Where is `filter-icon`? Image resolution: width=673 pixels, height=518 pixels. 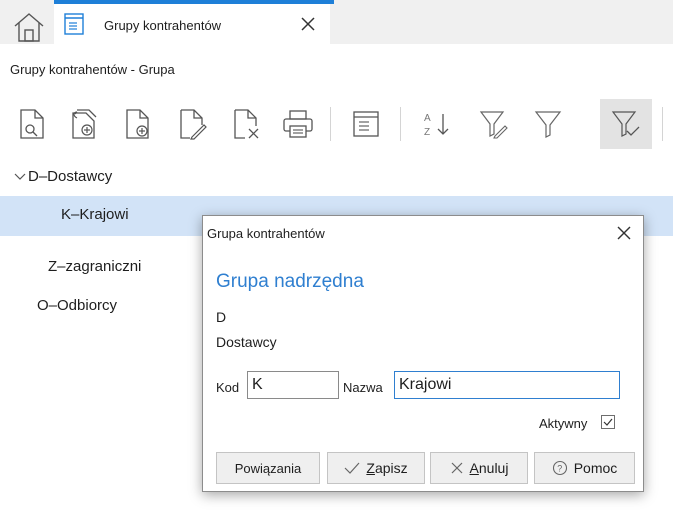
filter-icon is located at coordinates (548, 124).